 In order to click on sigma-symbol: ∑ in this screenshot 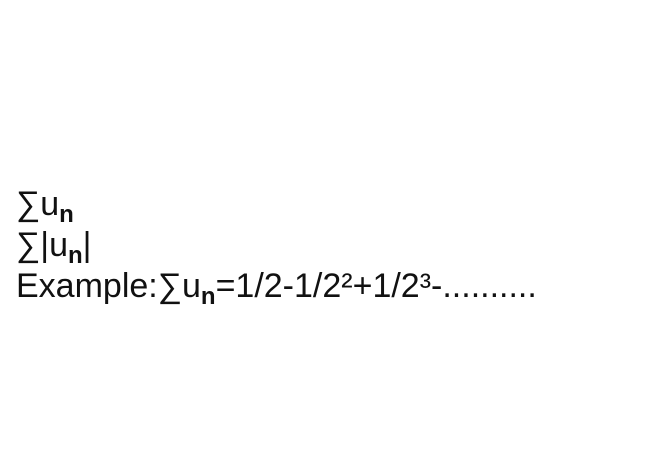, I will do `click(28, 204)`.